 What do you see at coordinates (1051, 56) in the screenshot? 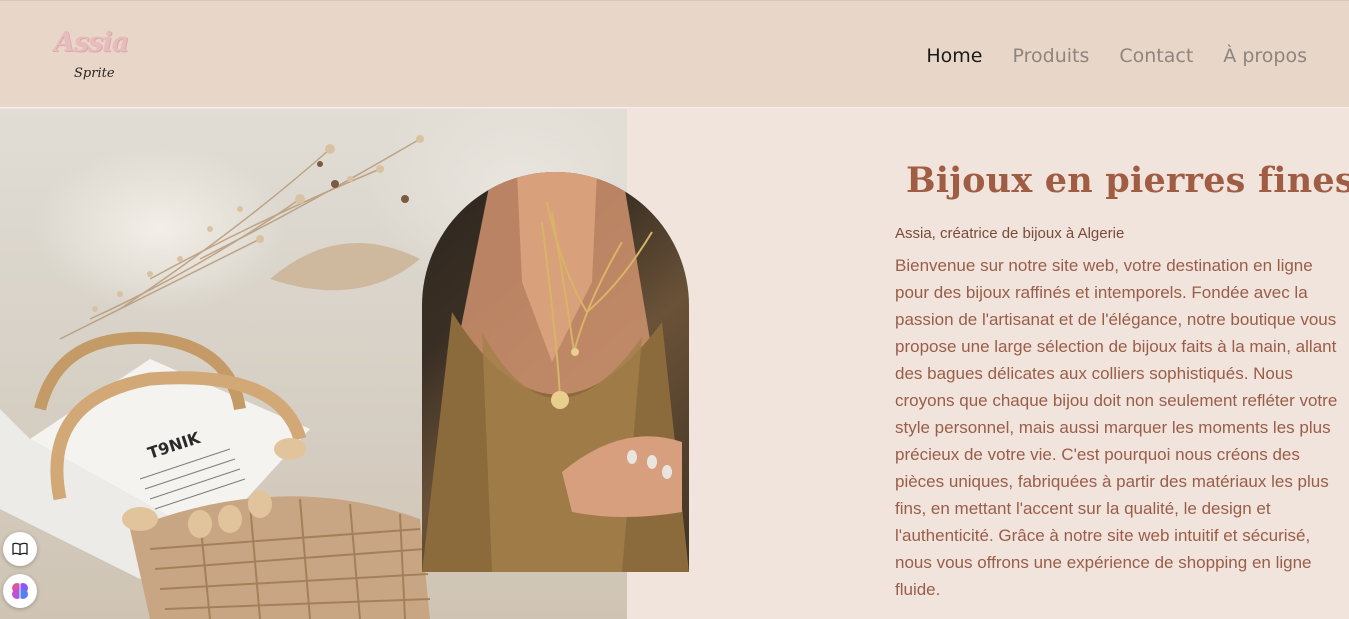
I see `nav-link-produits: Produits` at bounding box center [1051, 56].